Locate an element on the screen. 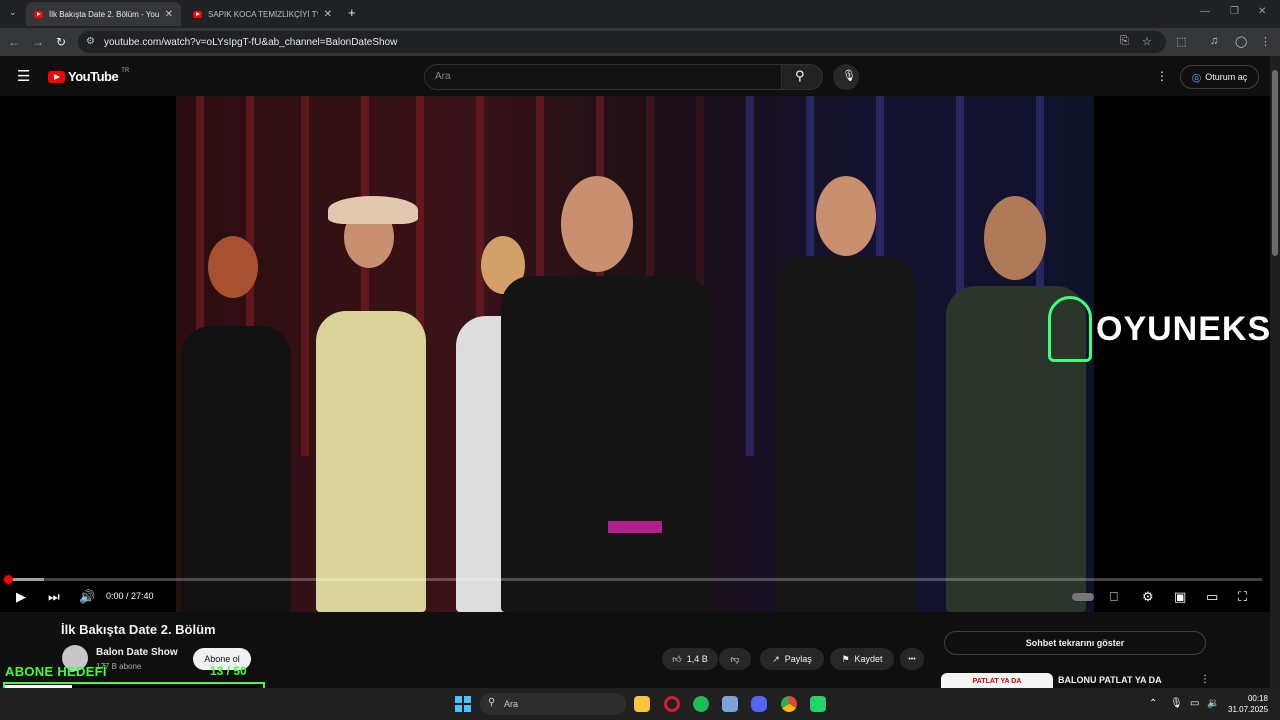 Image resolution: width=1280 pixels, height=720 pixels. youtube-play-logo-icon is located at coordinates (56, 76).